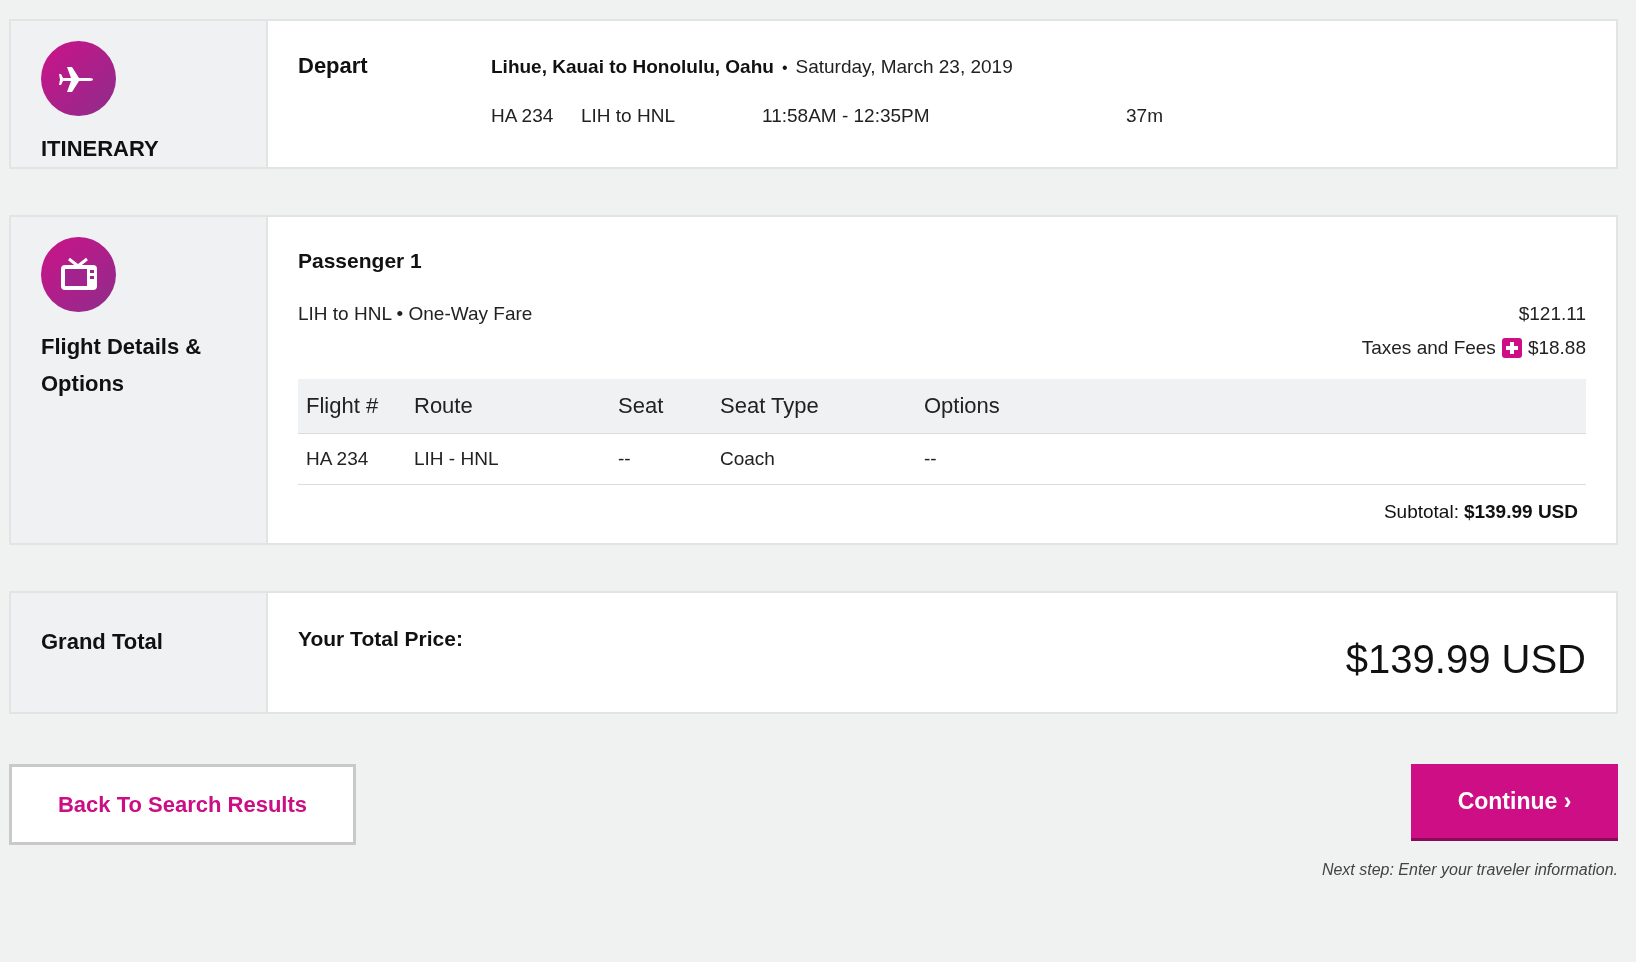 The image size is (1636, 962). Describe the element at coordinates (1421, 512) in the screenshot. I see `subtotal-label: Subtotal:` at that location.